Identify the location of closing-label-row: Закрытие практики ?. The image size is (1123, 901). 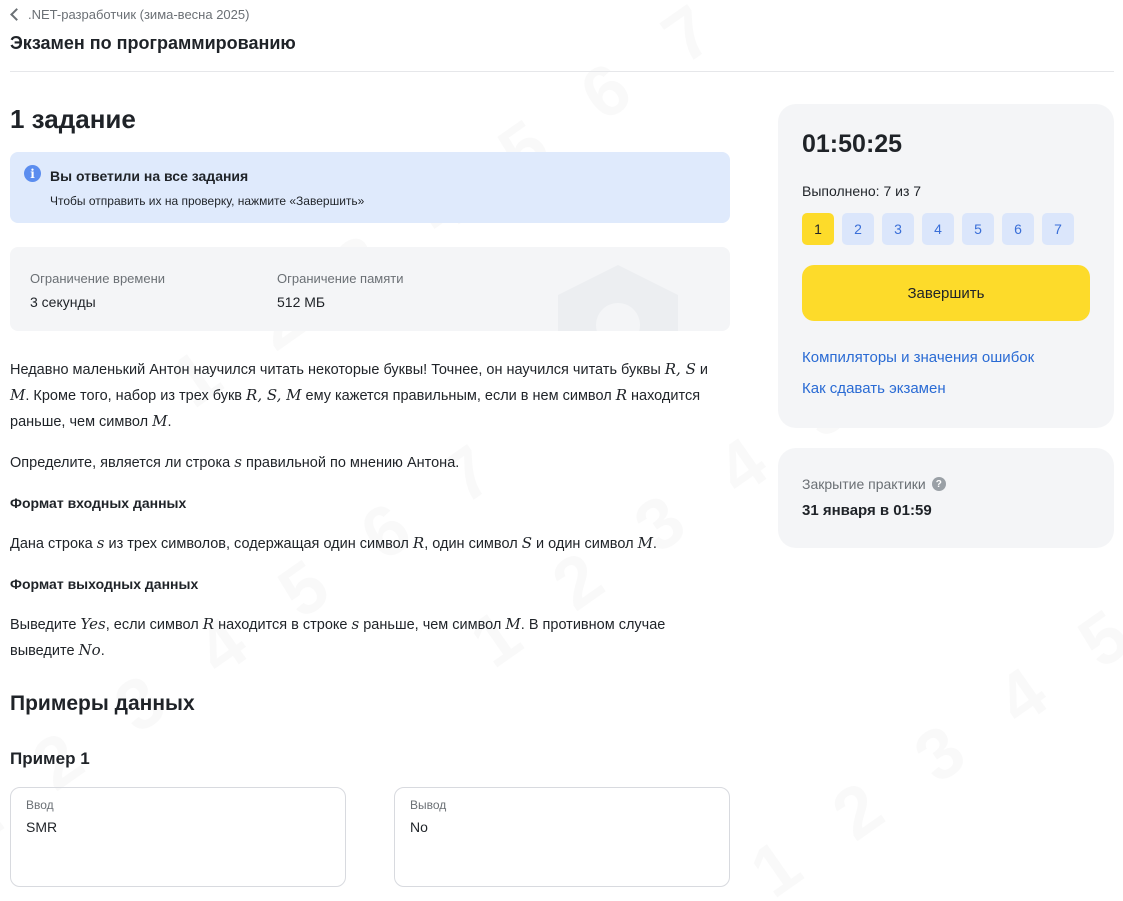
(946, 484).